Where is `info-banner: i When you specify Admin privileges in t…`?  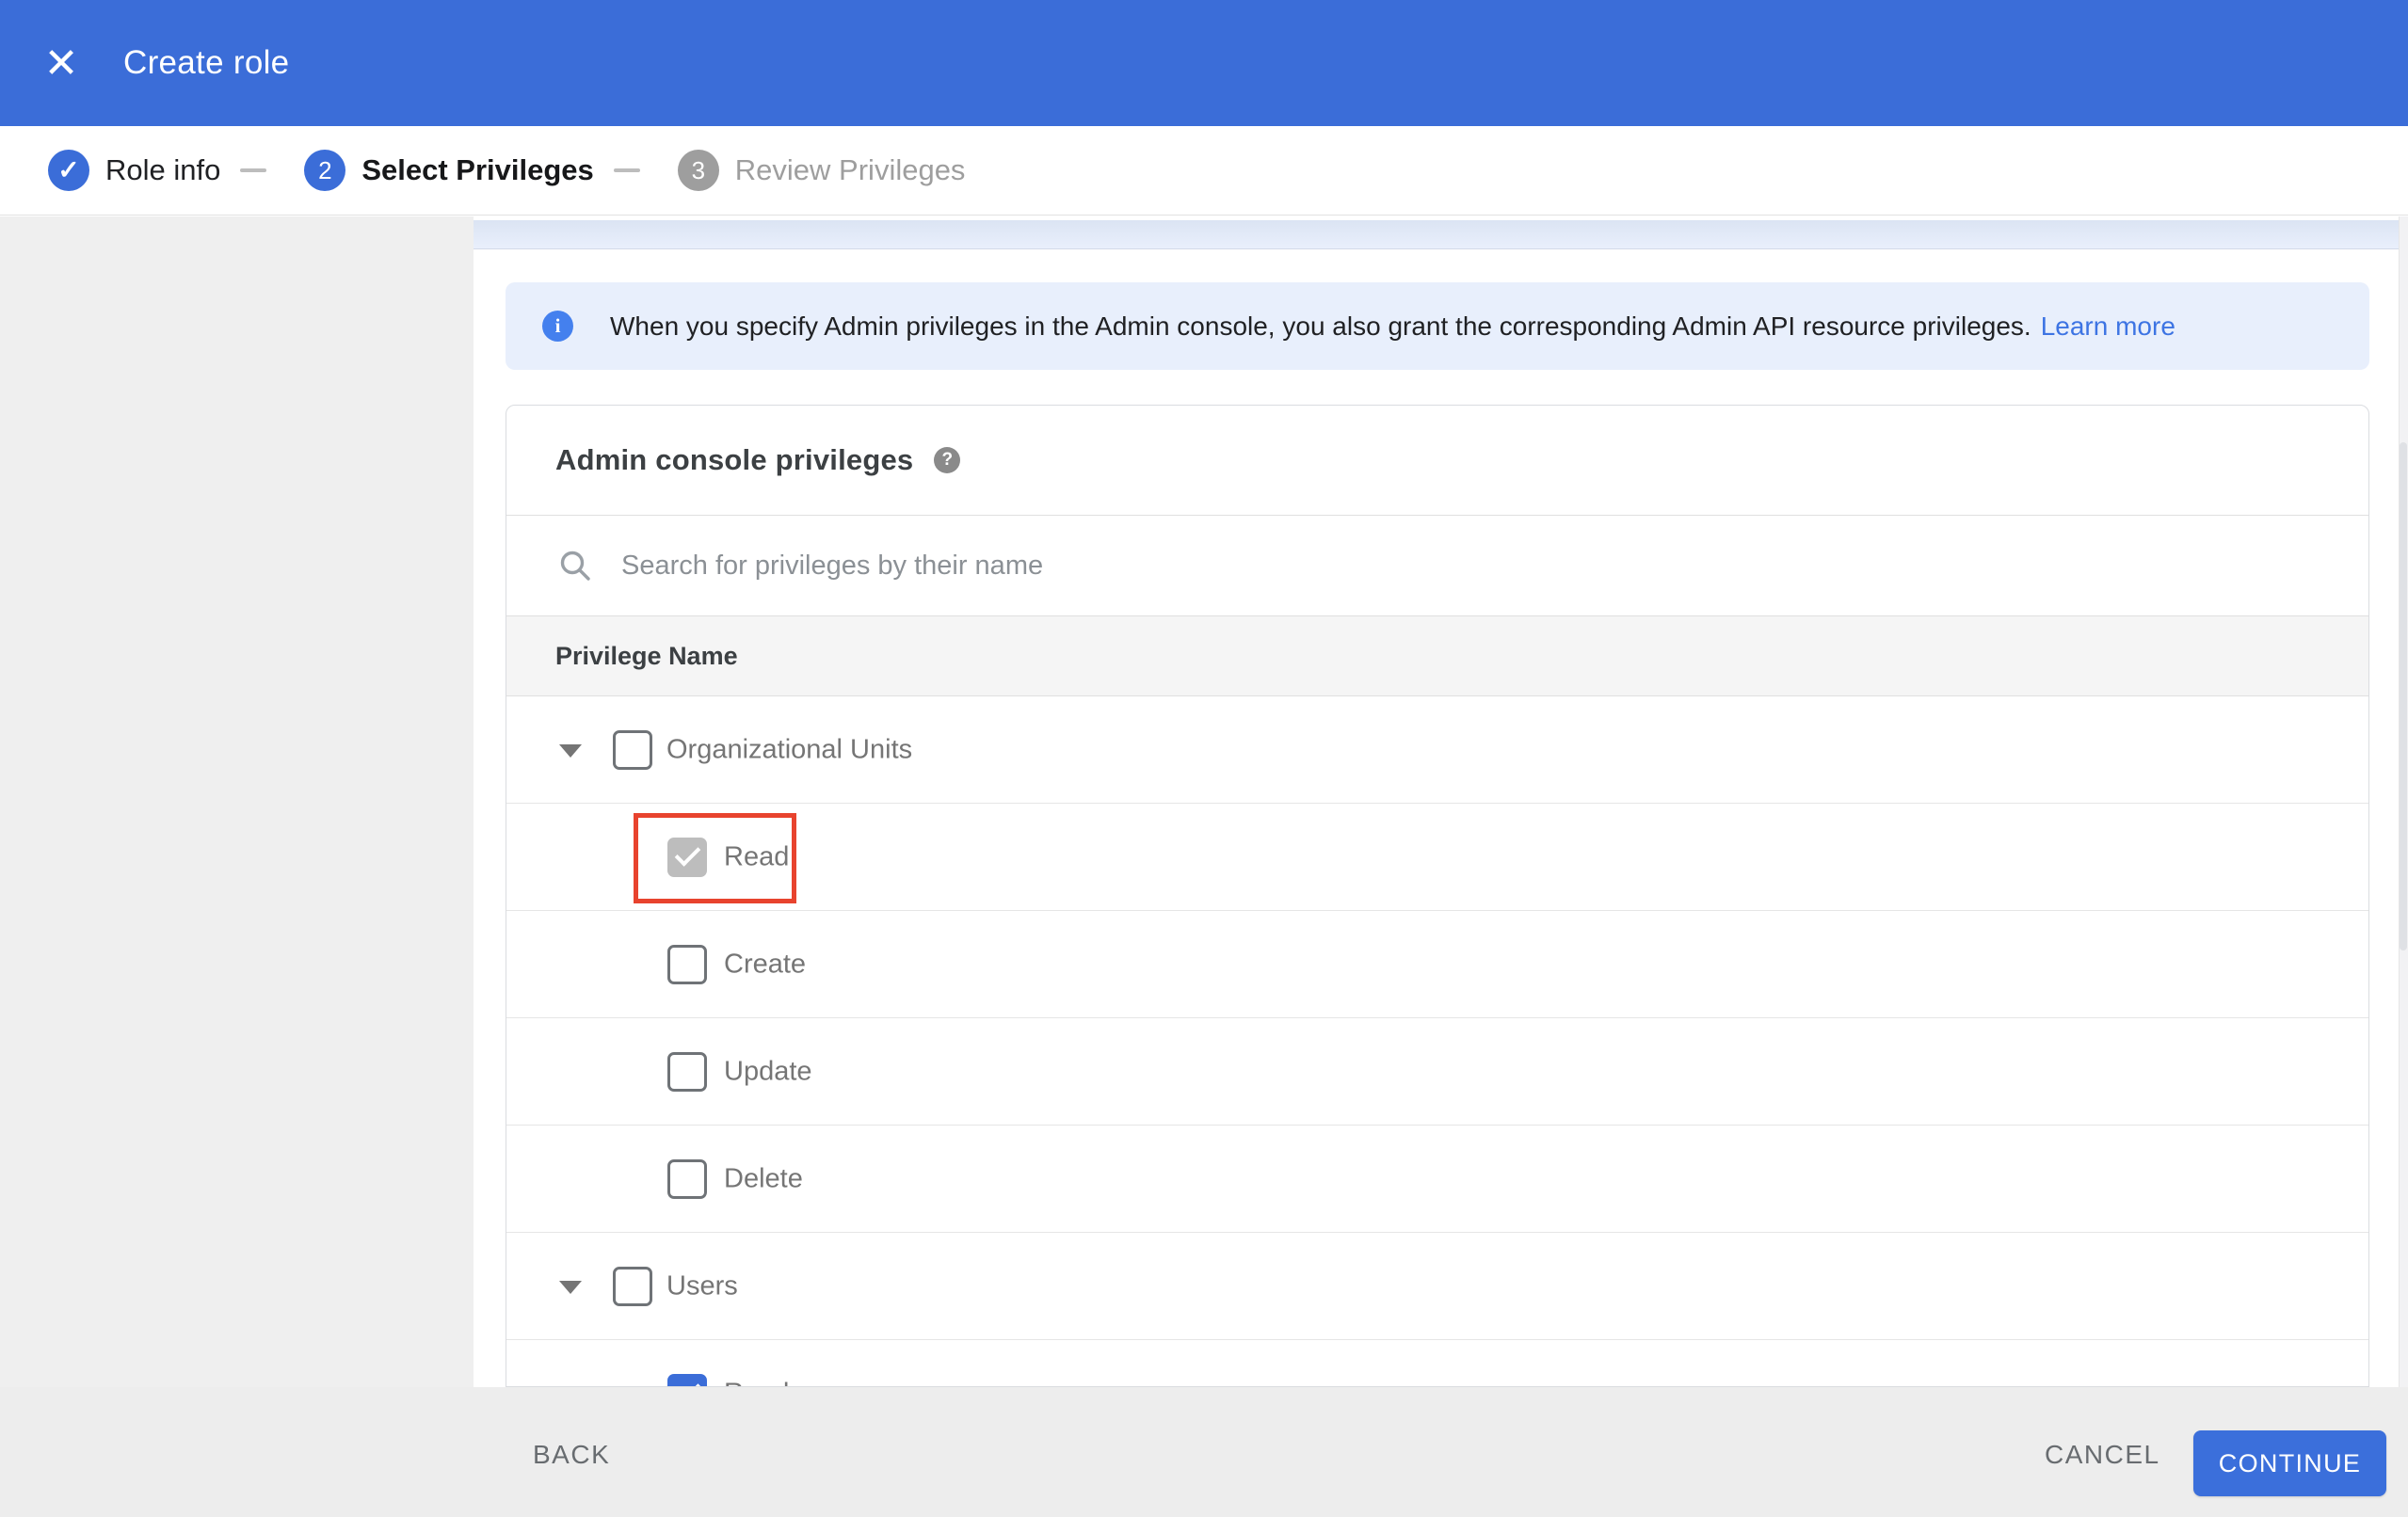 info-banner: i When you specify Admin privileges in t… is located at coordinates (1437, 326).